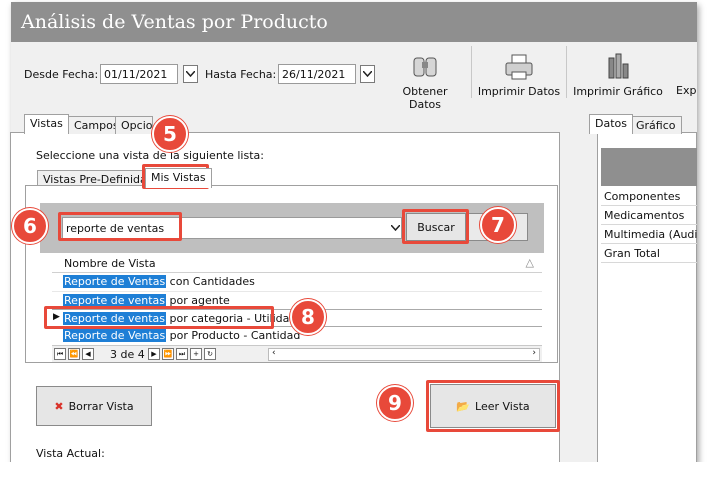 The image size is (707, 480). Describe the element at coordinates (120, 226) in the screenshot. I see `callout-box-search` at that location.